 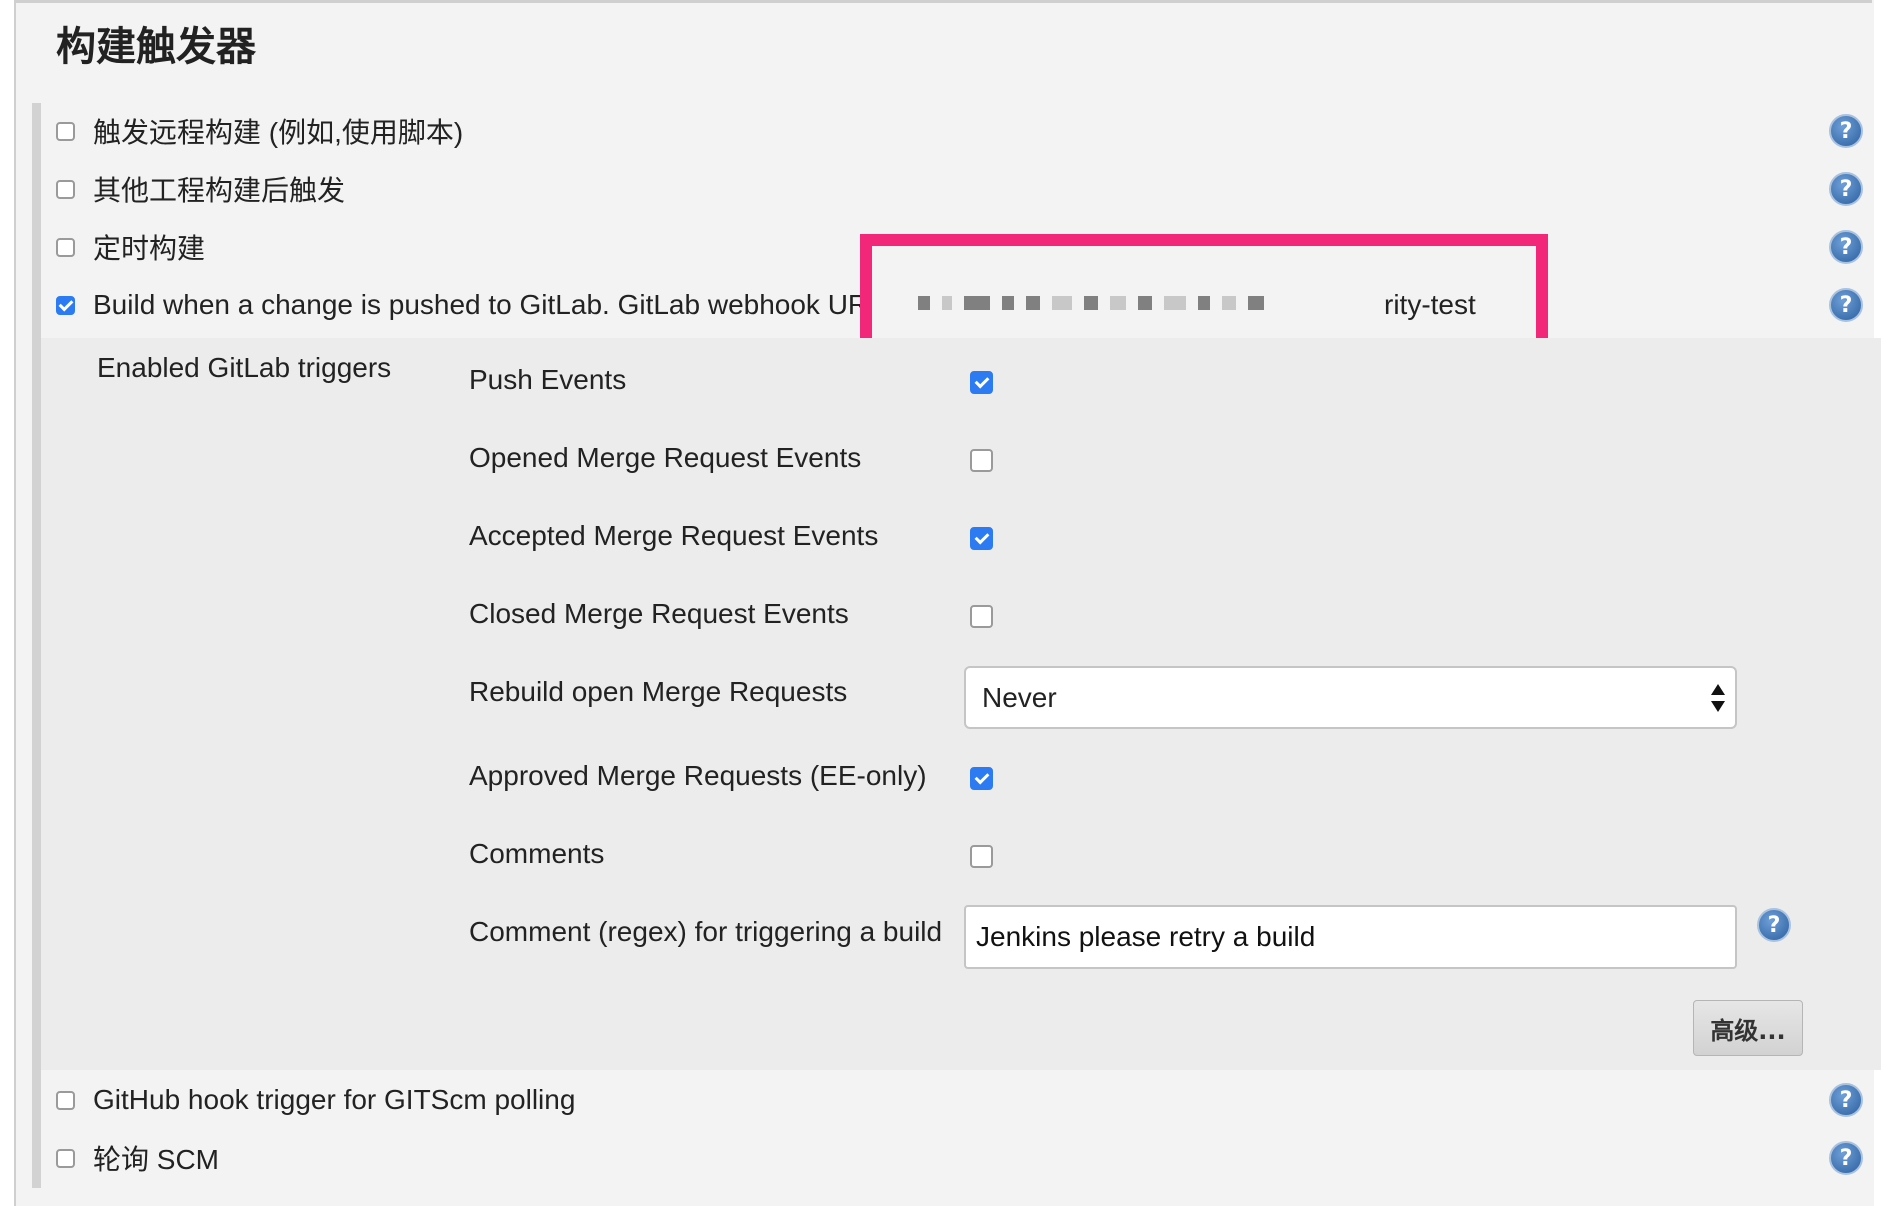 What do you see at coordinates (1718, 698) in the screenshot?
I see `select-arrows-icon` at bounding box center [1718, 698].